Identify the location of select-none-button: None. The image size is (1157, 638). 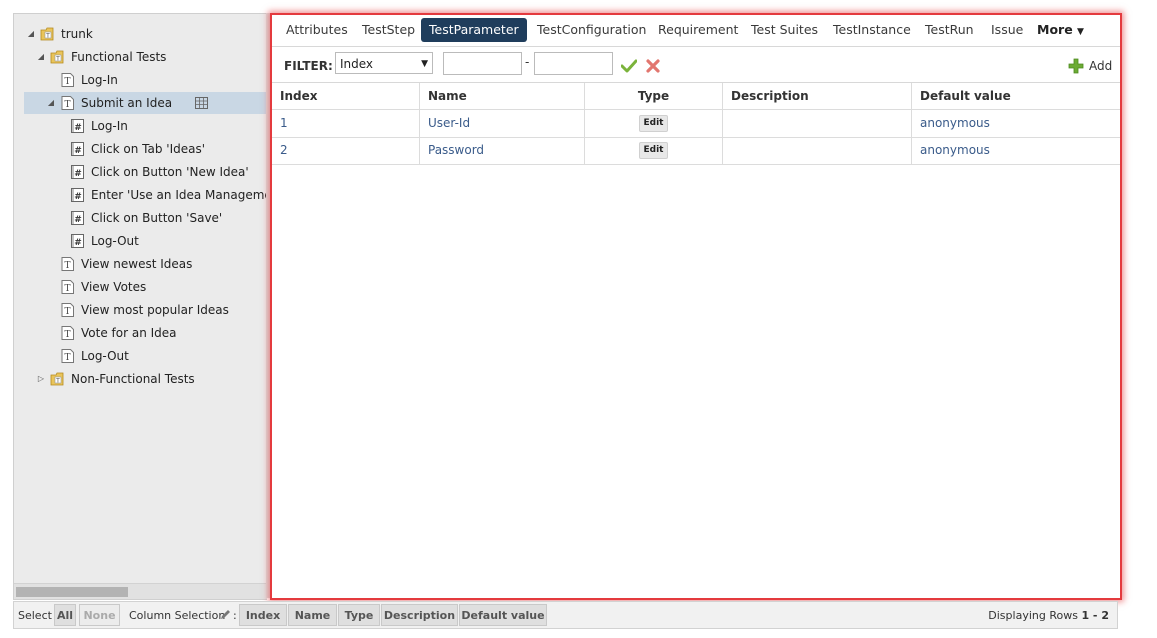
(99, 615).